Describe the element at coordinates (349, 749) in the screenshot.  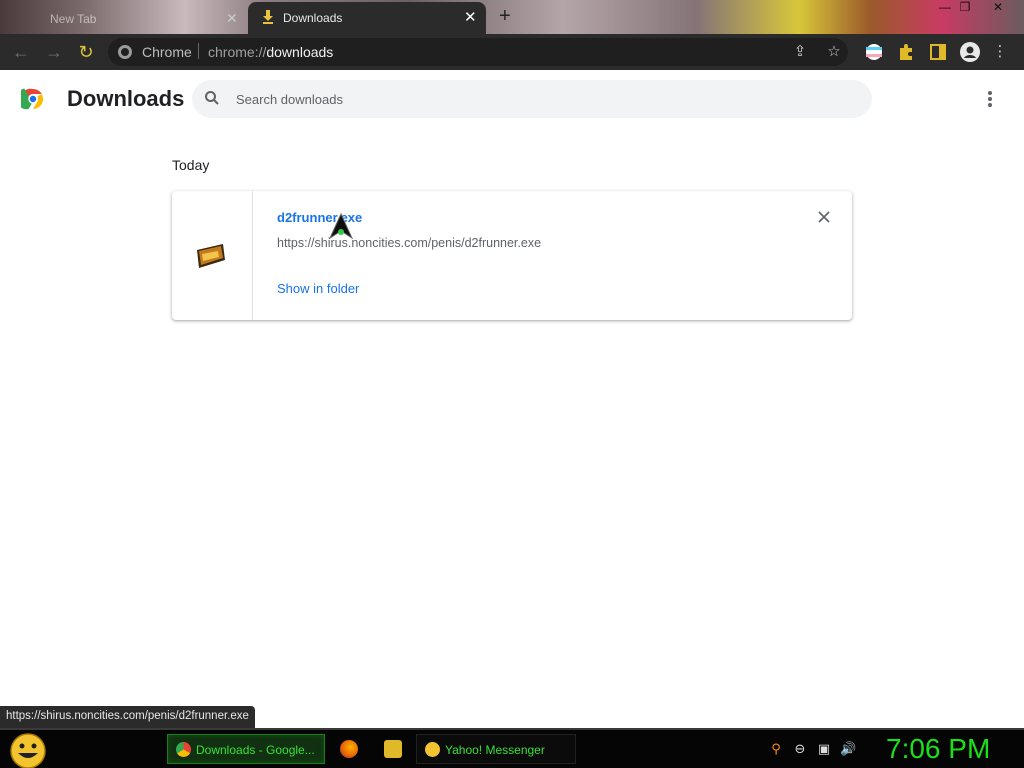
I see `firefox-icon` at that location.